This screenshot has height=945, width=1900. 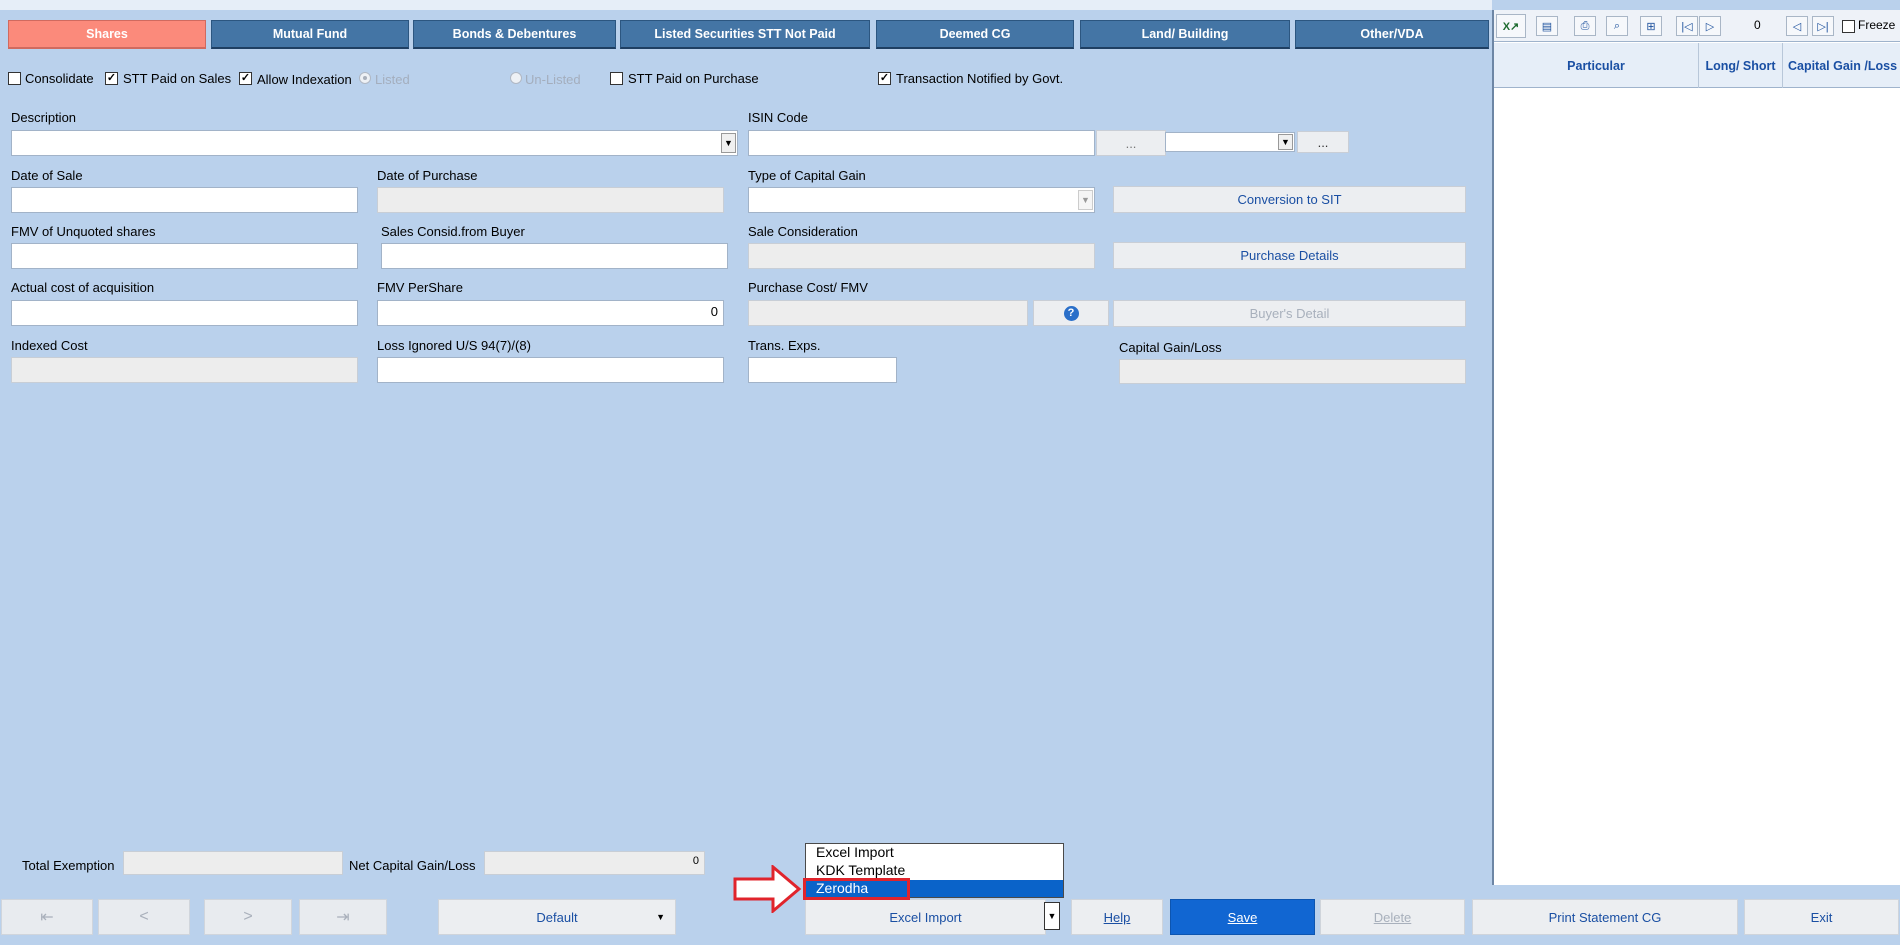 I want to click on buyers-detail-button: Buyer's Detail, so click(x=1289, y=313).